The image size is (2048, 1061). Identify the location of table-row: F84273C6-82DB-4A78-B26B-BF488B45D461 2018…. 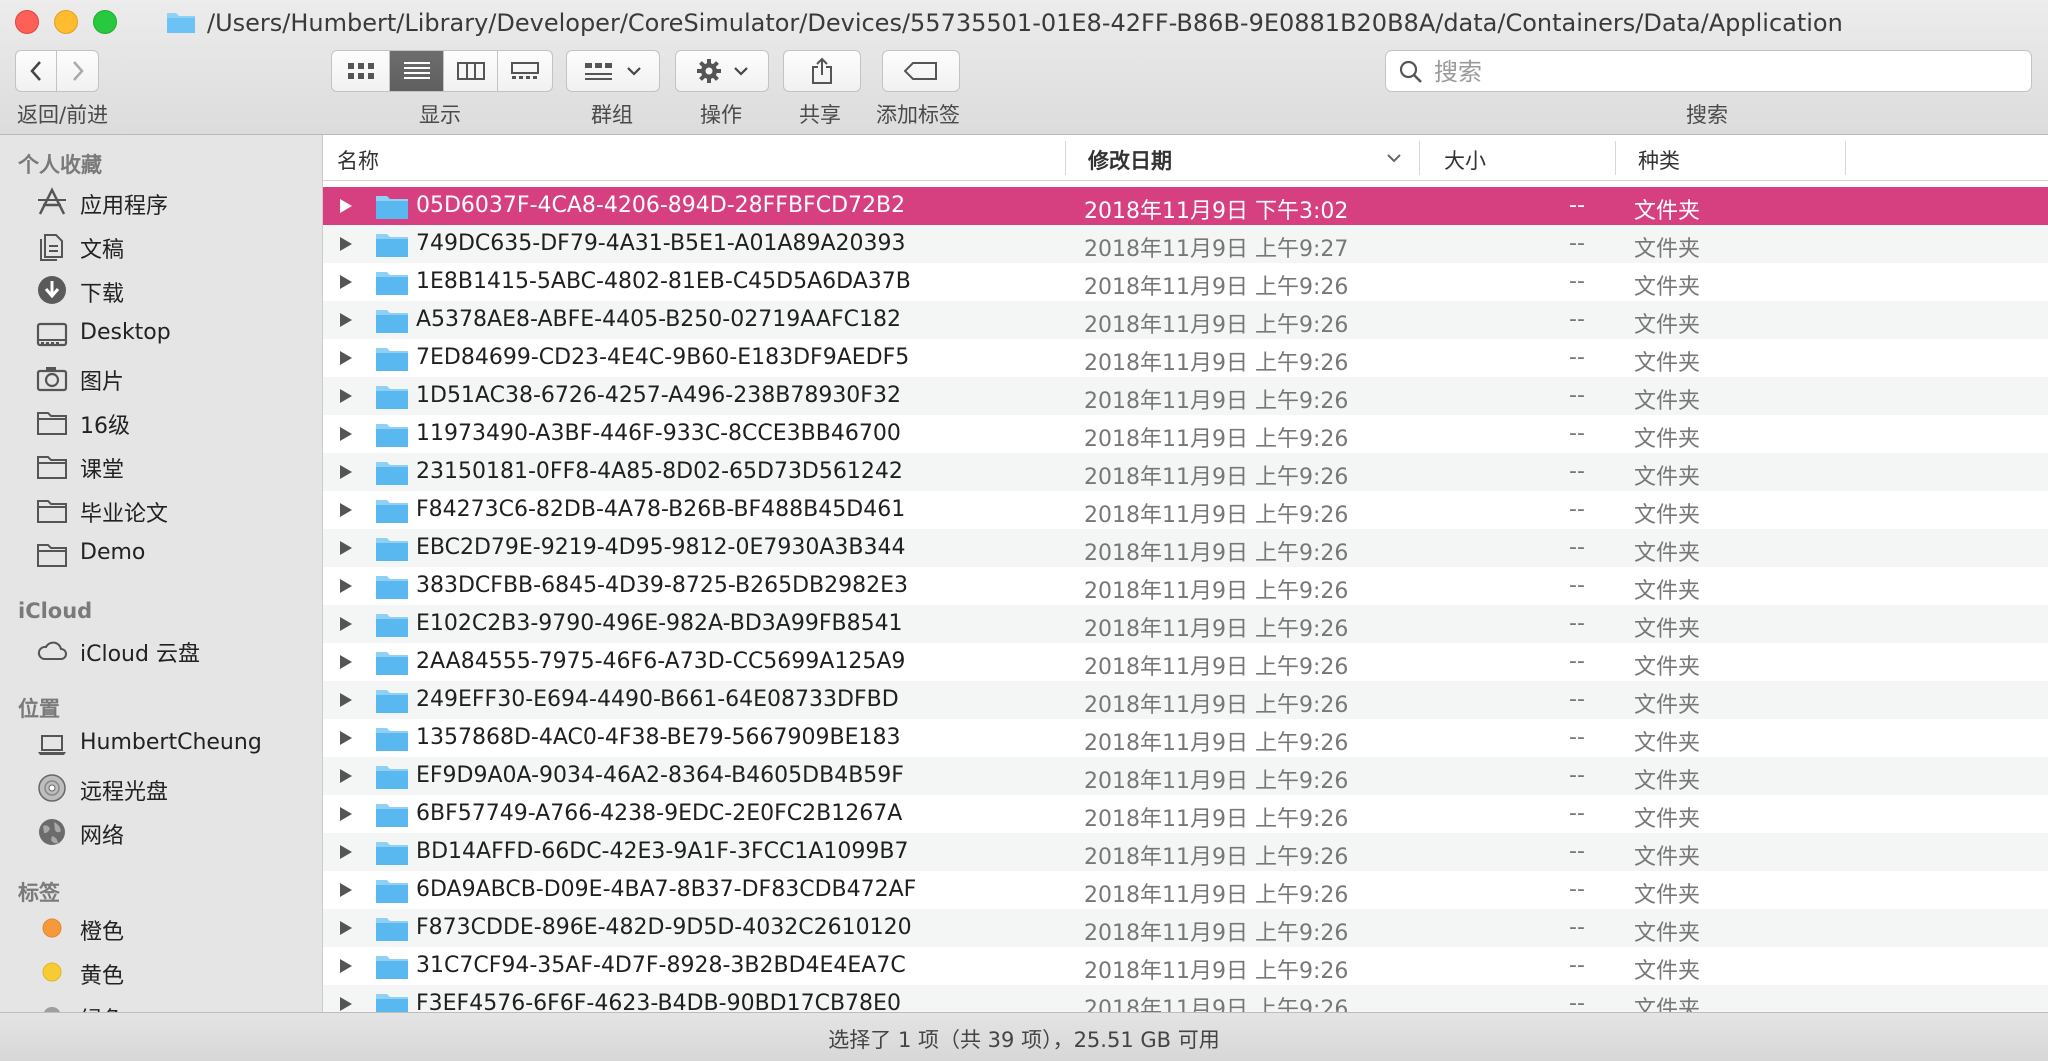
(1185, 510).